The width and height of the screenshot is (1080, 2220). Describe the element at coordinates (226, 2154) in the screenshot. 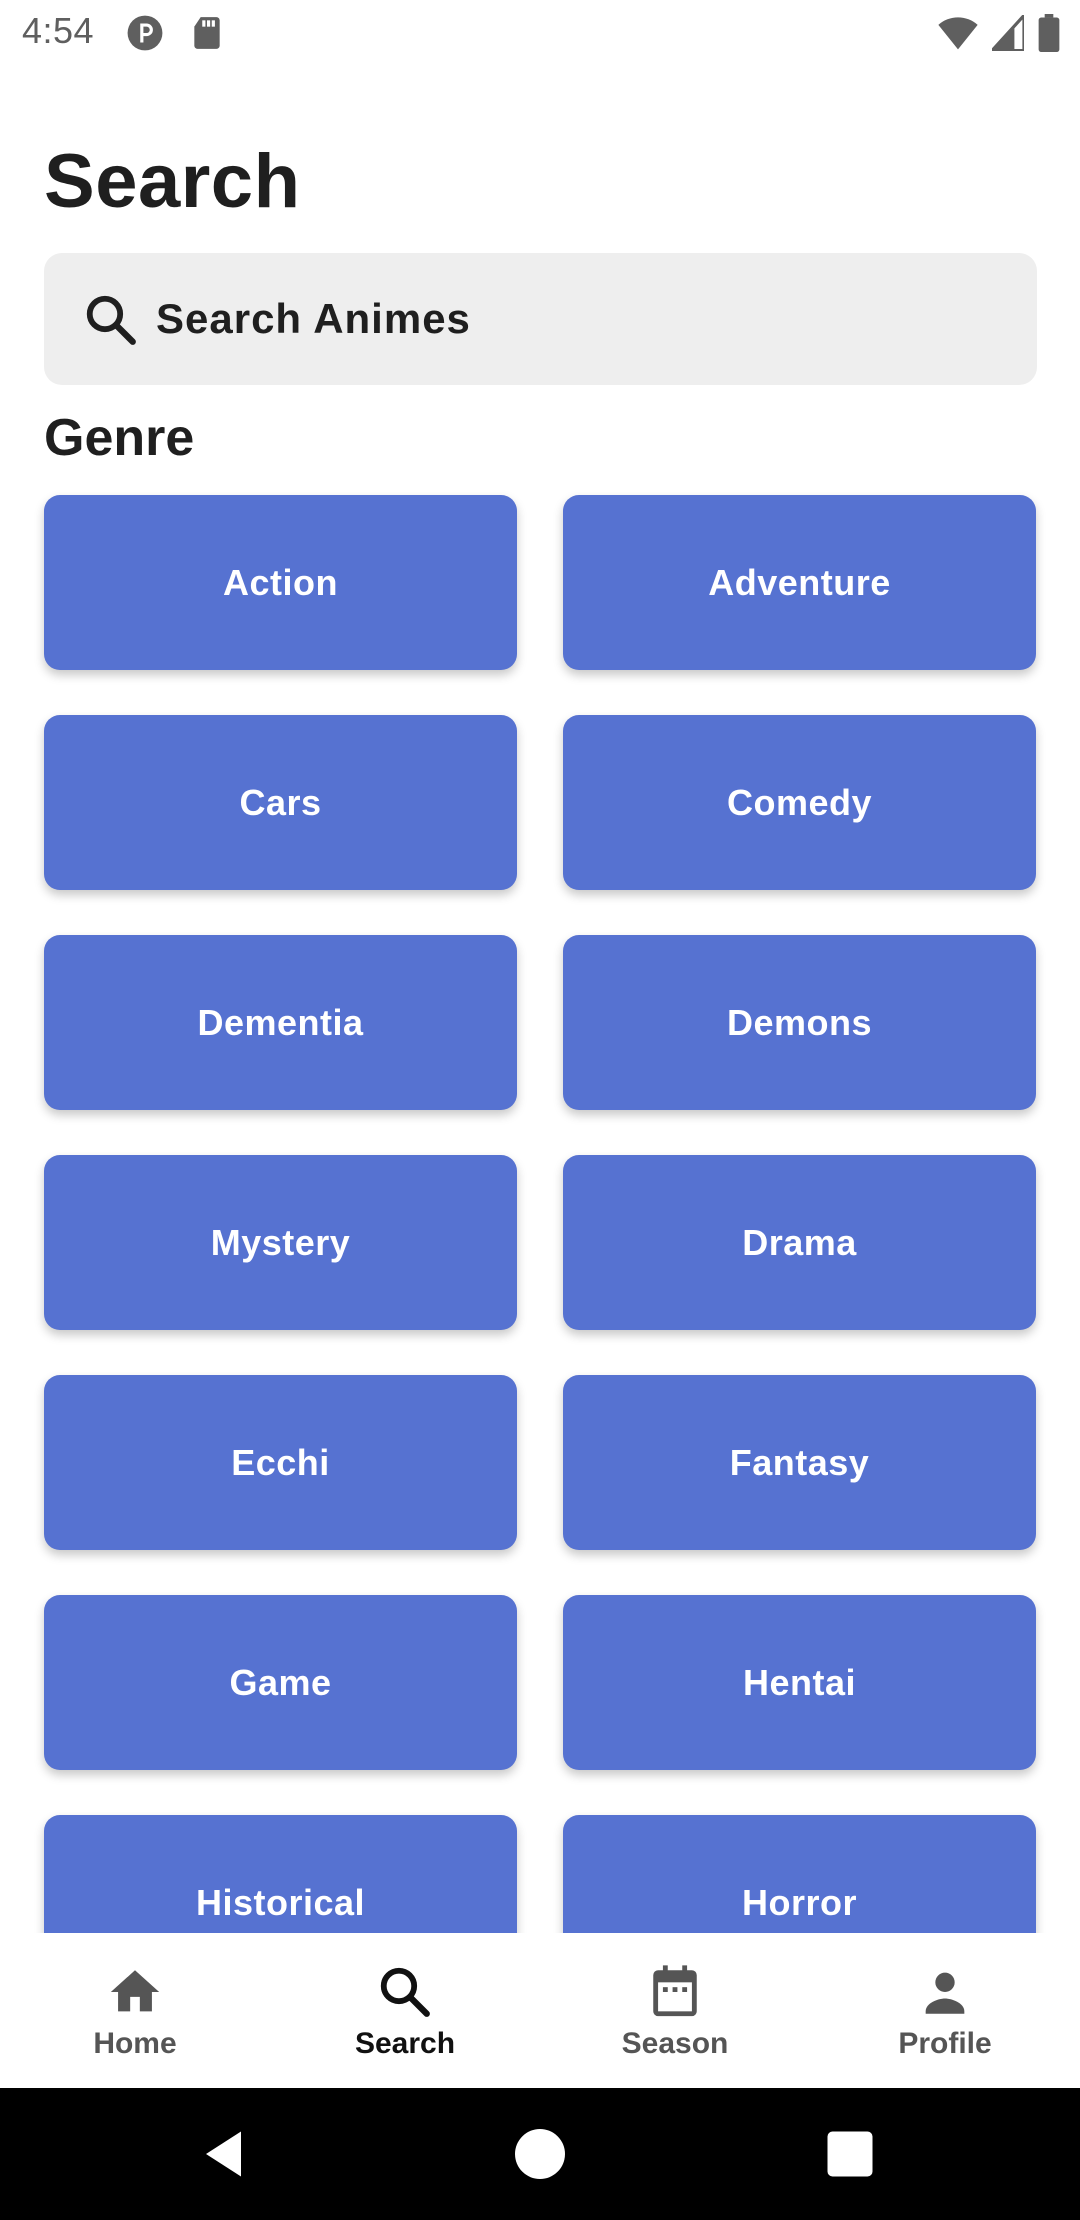

I see `back-icon` at that location.